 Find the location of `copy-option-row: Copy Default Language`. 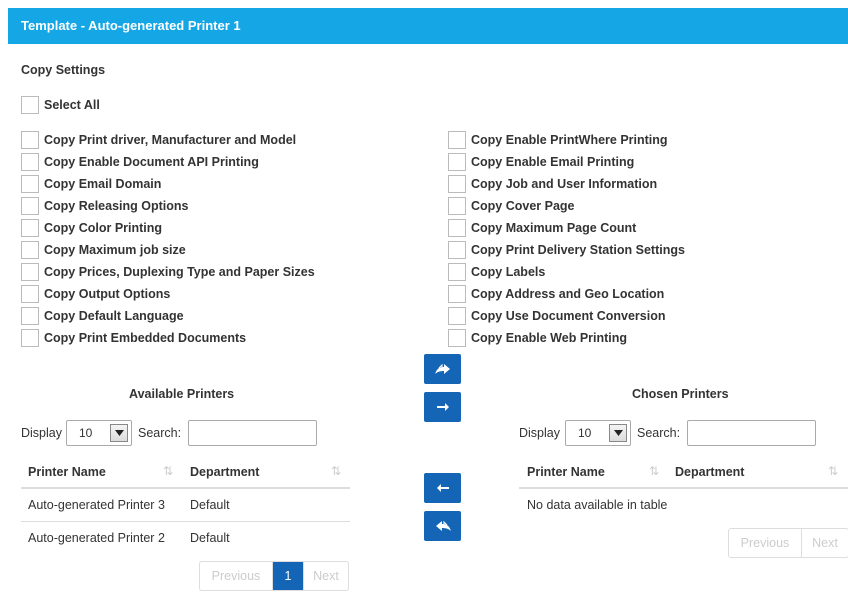

copy-option-row: Copy Default Language is located at coordinates (102, 316).